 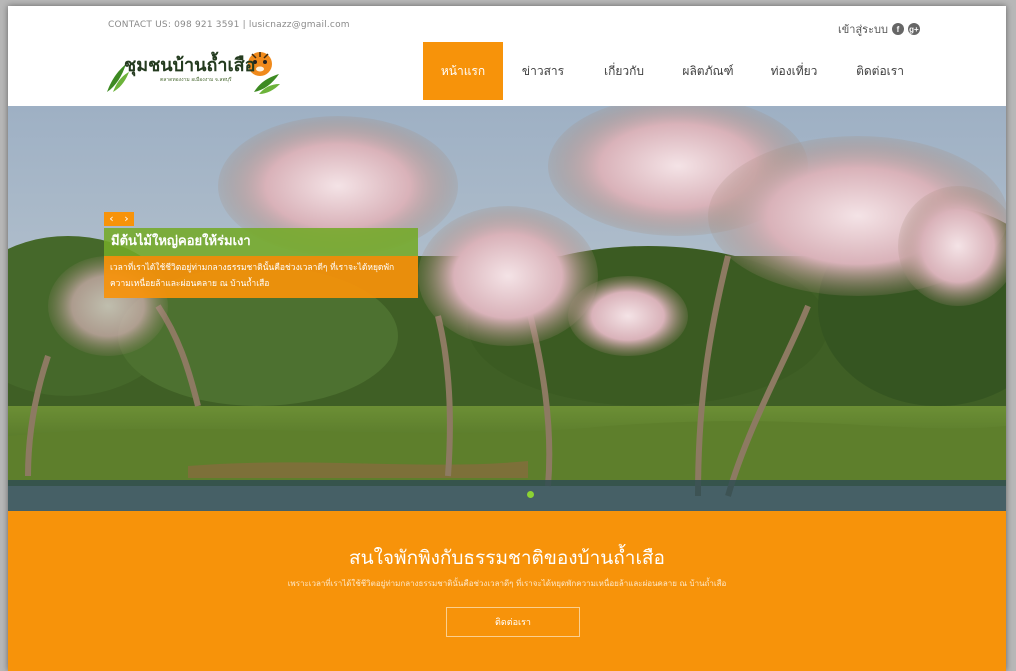 I want to click on slider-indicator-bar, so click(x=507, y=495).